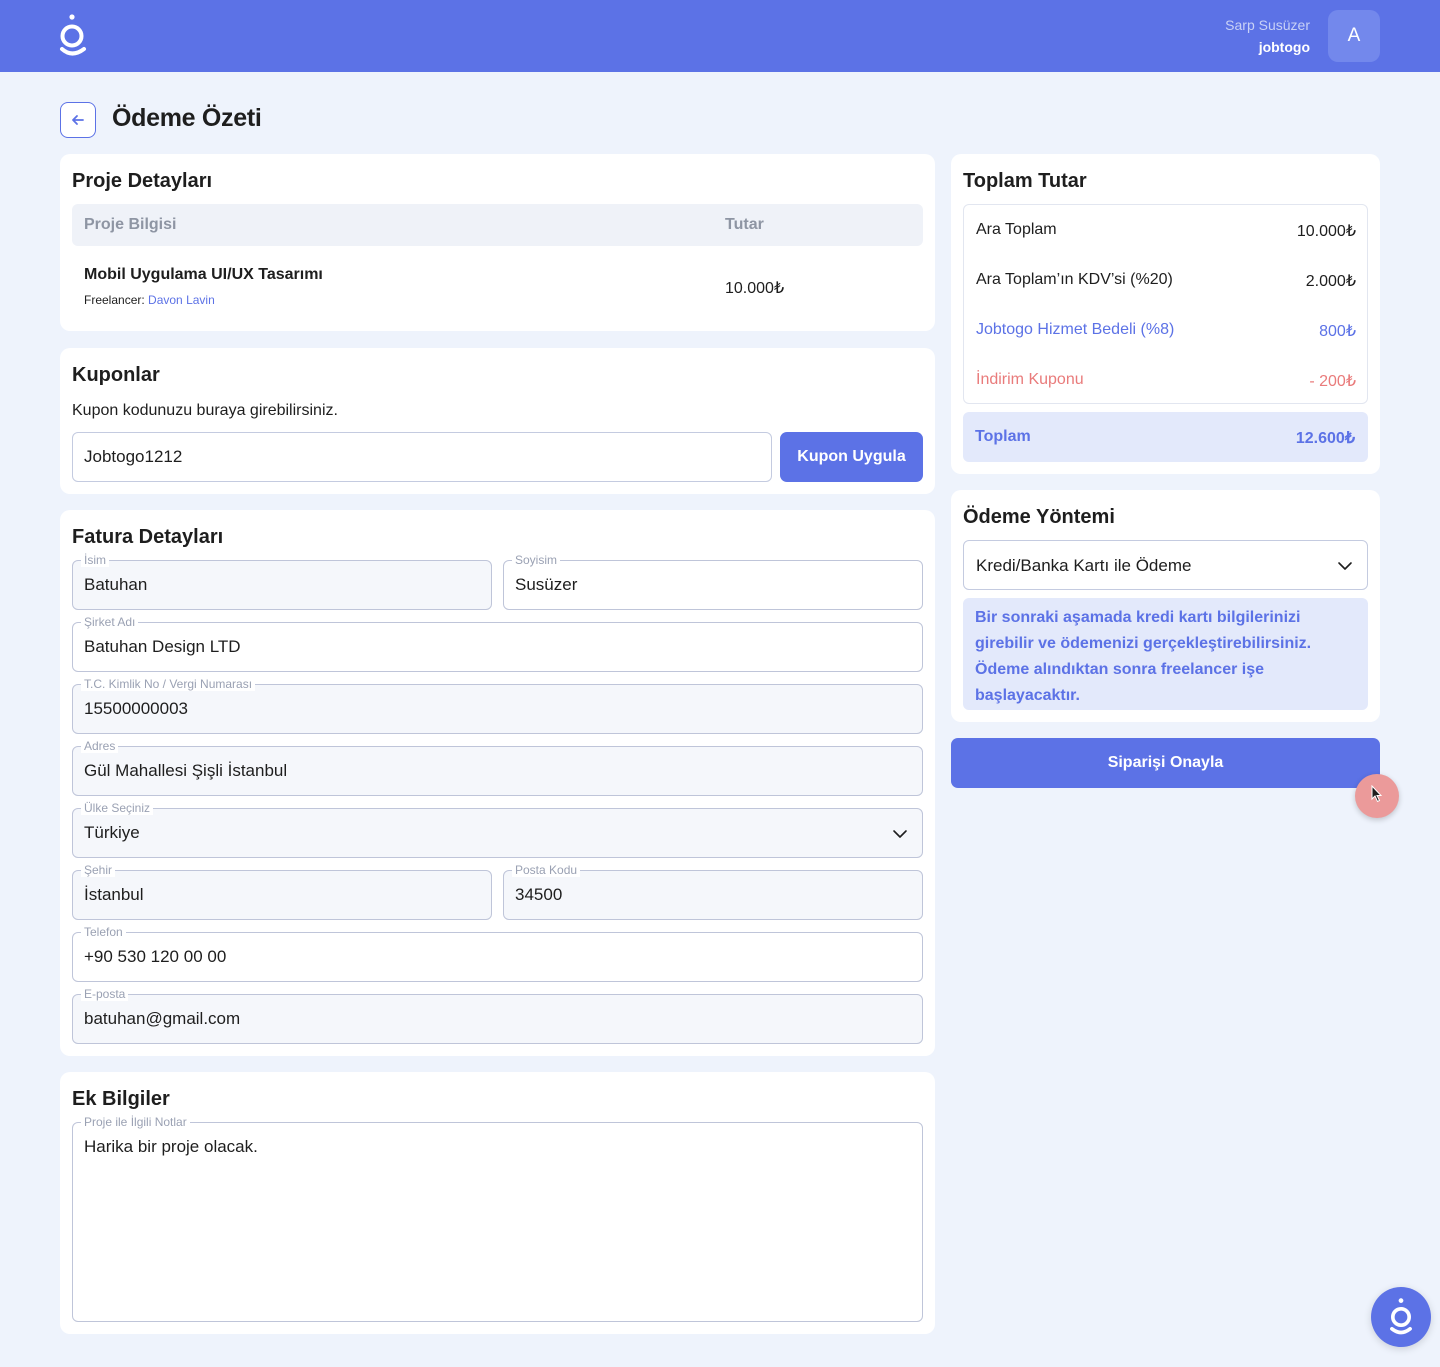 Image resolution: width=1440 pixels, height=1367 pixels. Describe the element at coordinates (117, 808) in the screenshot. I see `country-label: Ülke Seçiniz` at that location.